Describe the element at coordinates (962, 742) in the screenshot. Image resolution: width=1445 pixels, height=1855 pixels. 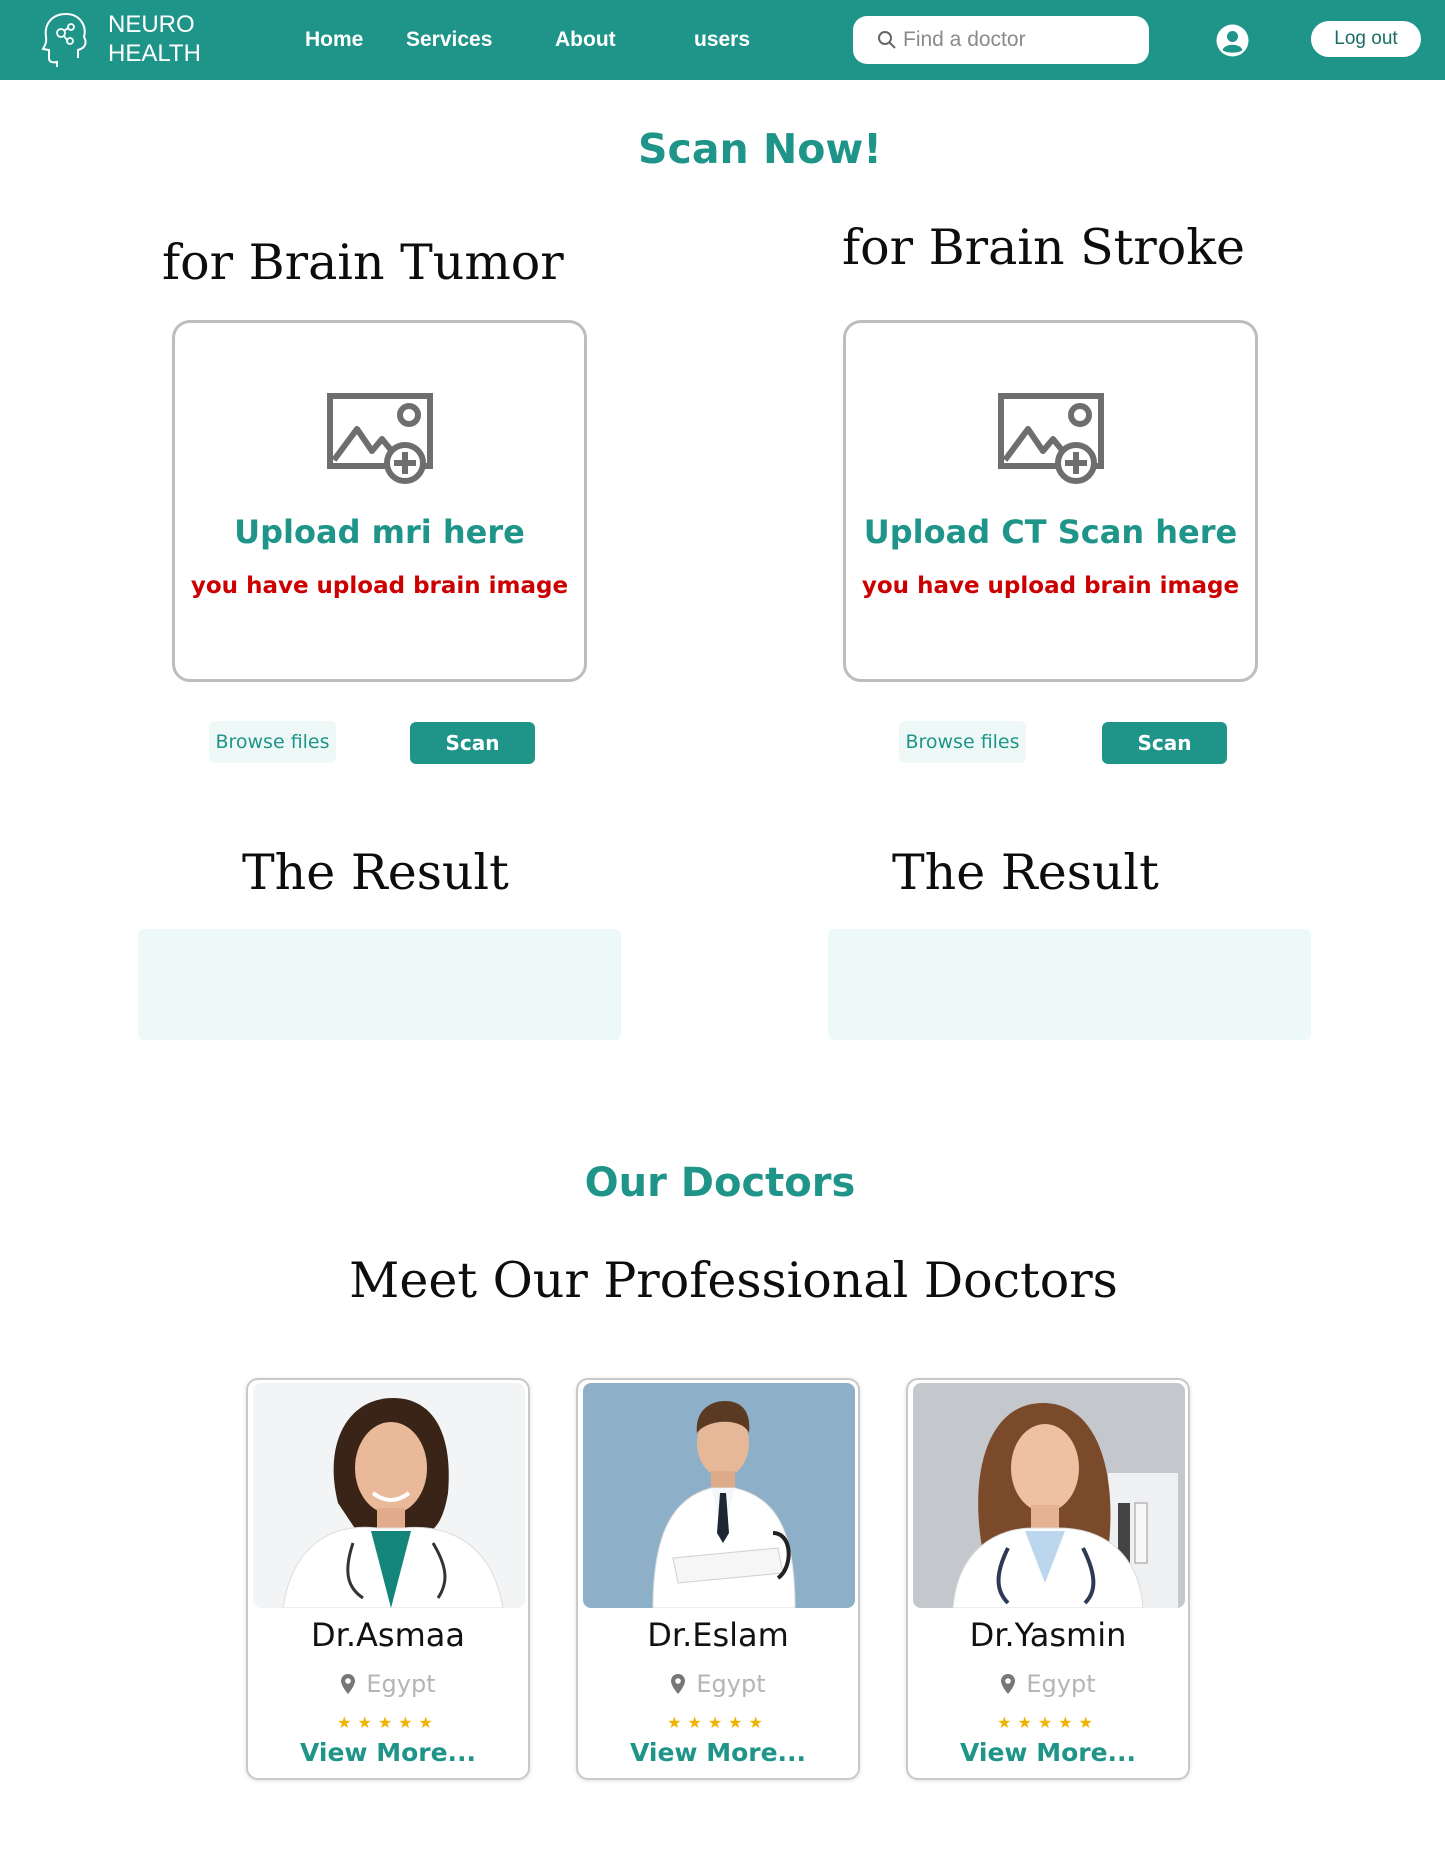
I see `ct-browse-files-button: Browse files` at that location.